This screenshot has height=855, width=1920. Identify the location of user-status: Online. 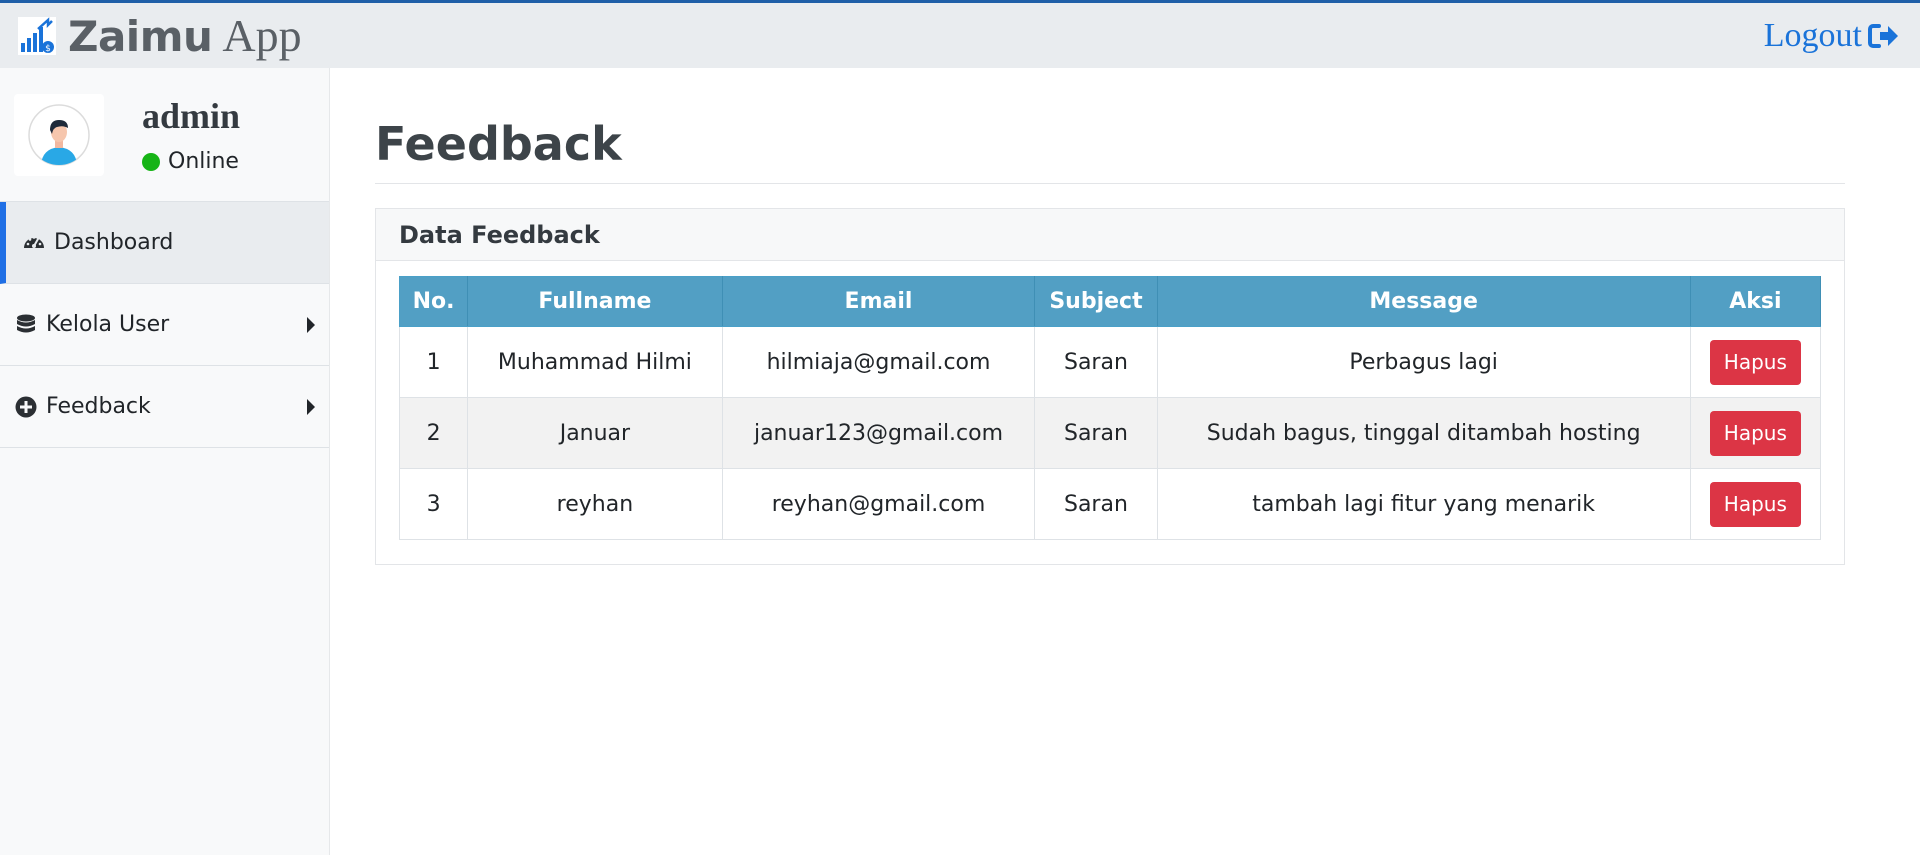
(191, 161).